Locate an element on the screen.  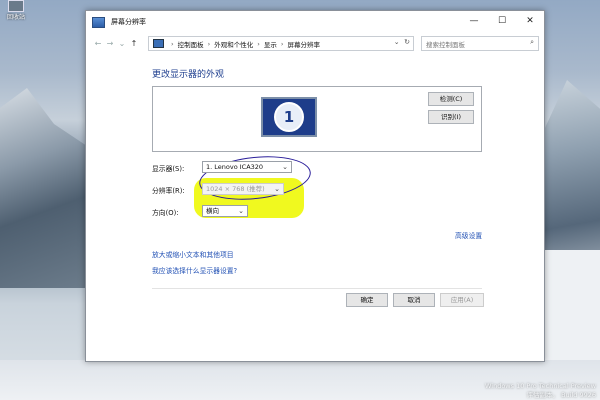
breadcrumb-appearance: 外观和个性化 is located at coordinates (233, 44).